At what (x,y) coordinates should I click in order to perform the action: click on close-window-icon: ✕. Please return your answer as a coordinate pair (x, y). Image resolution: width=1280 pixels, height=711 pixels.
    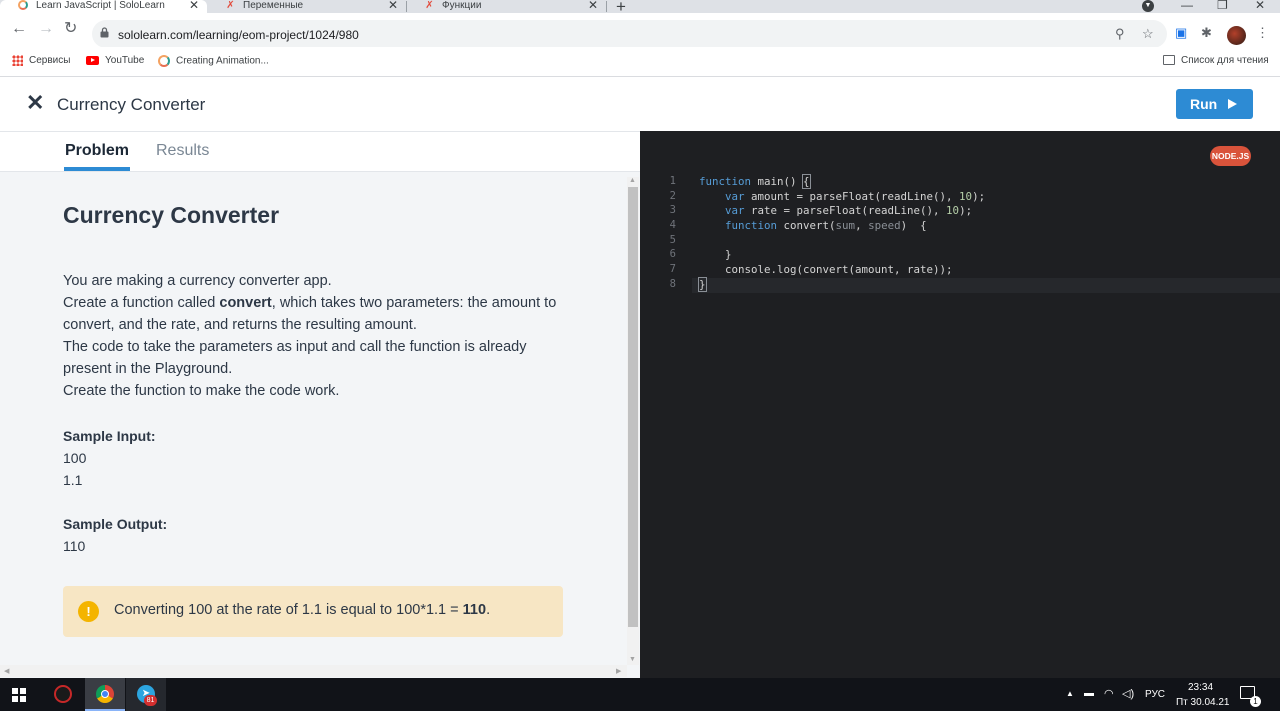
    Looking at the image, I should click on (1260, 6).